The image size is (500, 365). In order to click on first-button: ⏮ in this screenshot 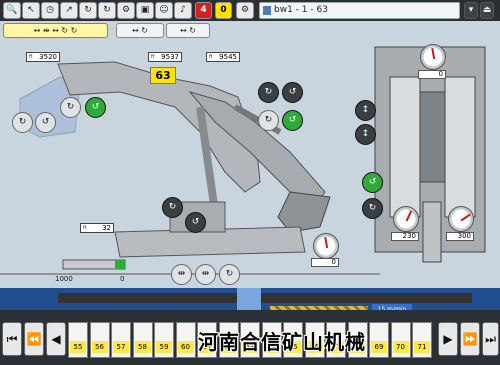, I will do `click(12, 339)`.